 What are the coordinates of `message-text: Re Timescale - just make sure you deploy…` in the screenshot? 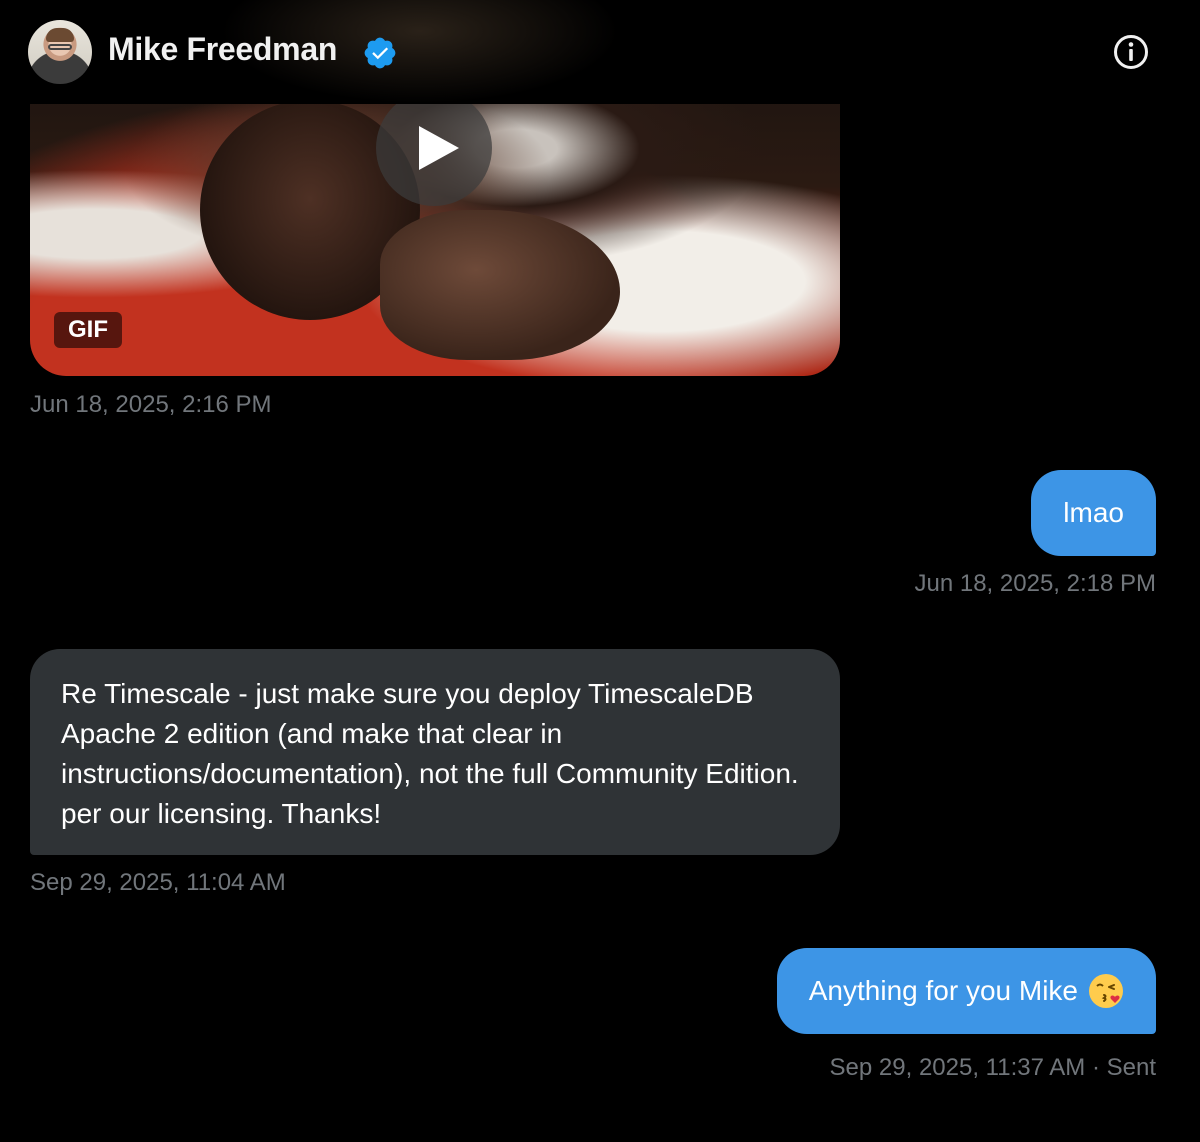 It's located at (430, 753).